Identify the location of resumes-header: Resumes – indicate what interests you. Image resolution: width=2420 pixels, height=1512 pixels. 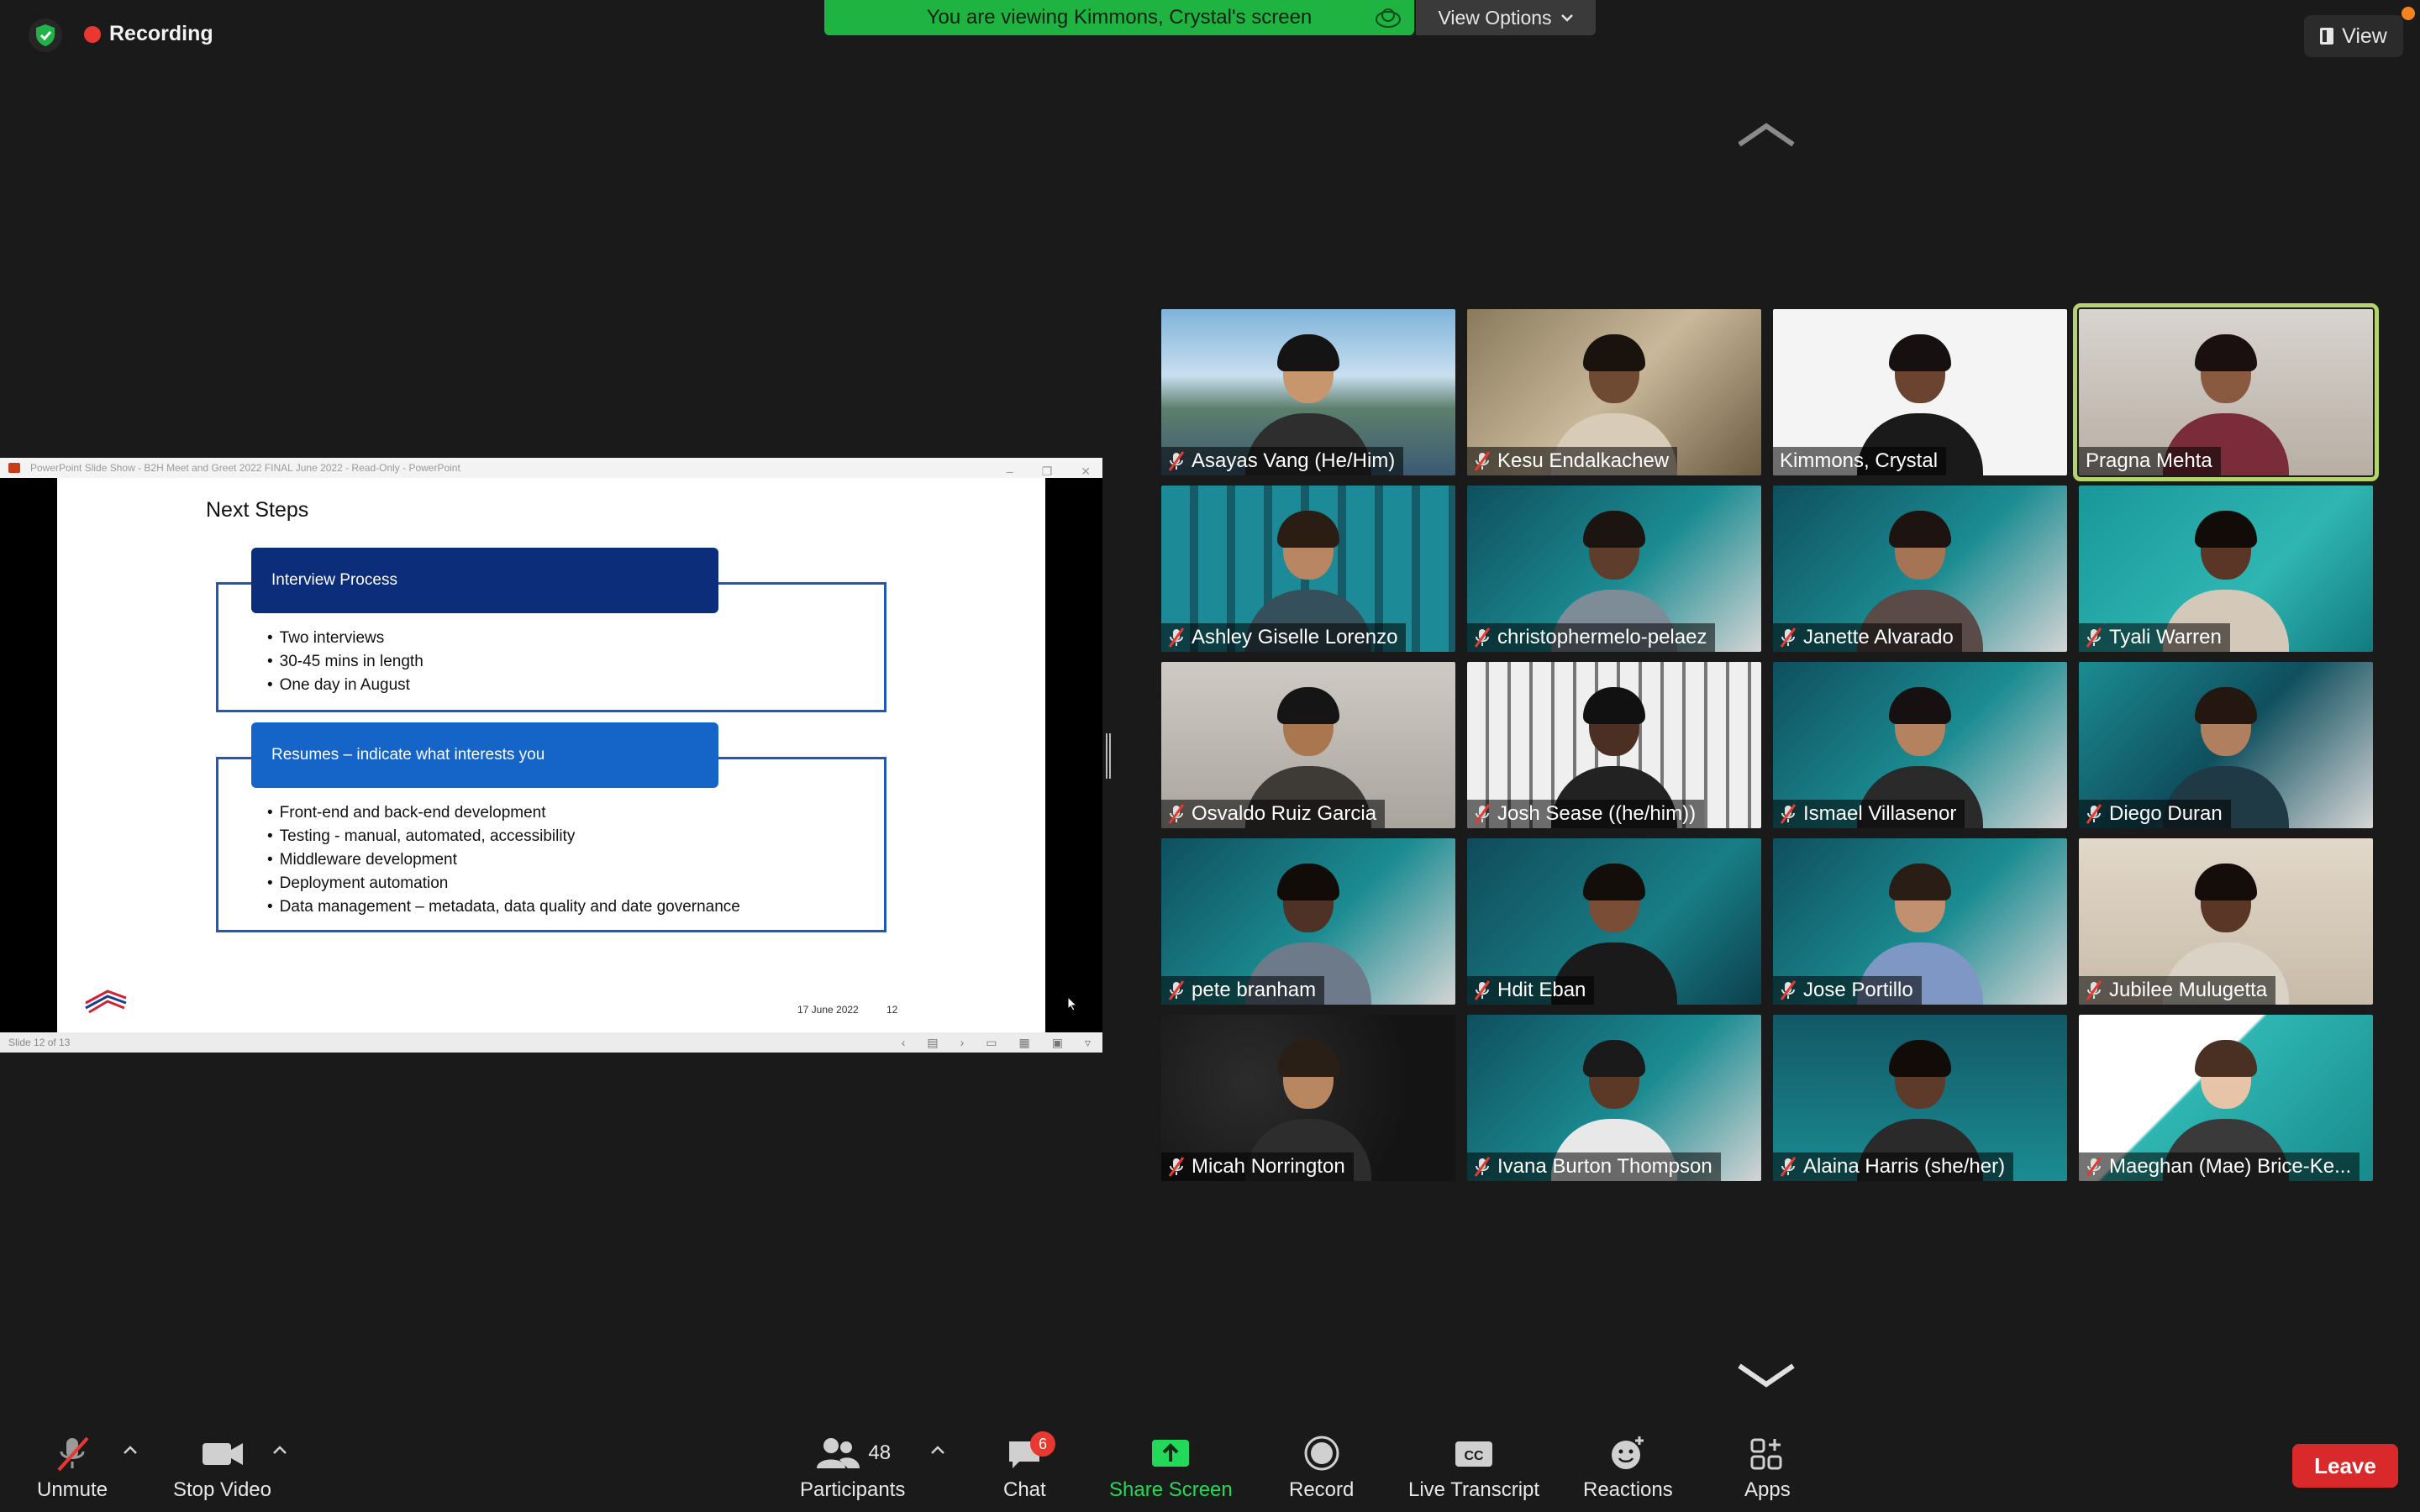
(484, 755).